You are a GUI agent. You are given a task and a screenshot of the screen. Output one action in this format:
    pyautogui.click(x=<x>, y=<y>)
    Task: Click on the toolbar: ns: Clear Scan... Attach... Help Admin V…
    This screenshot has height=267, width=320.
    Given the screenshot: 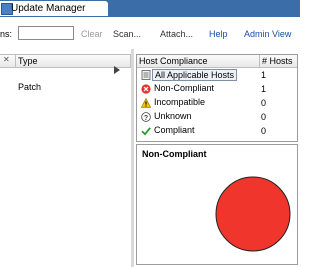 What is the action you would take?
    pyautogui.click(x=150, y=33)
    